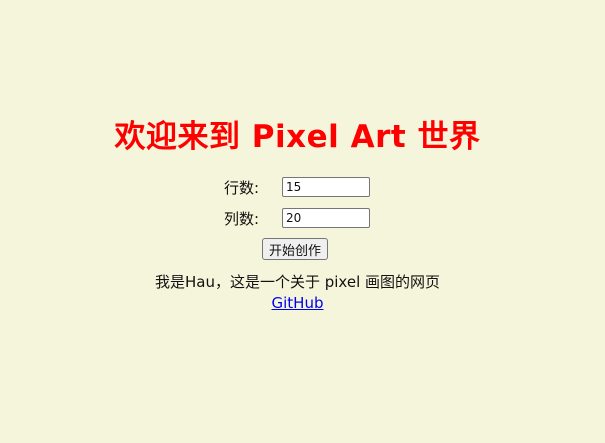  Describe the element at coordinates (326, 187) in the screenshot. I see `rows-input` at that location.